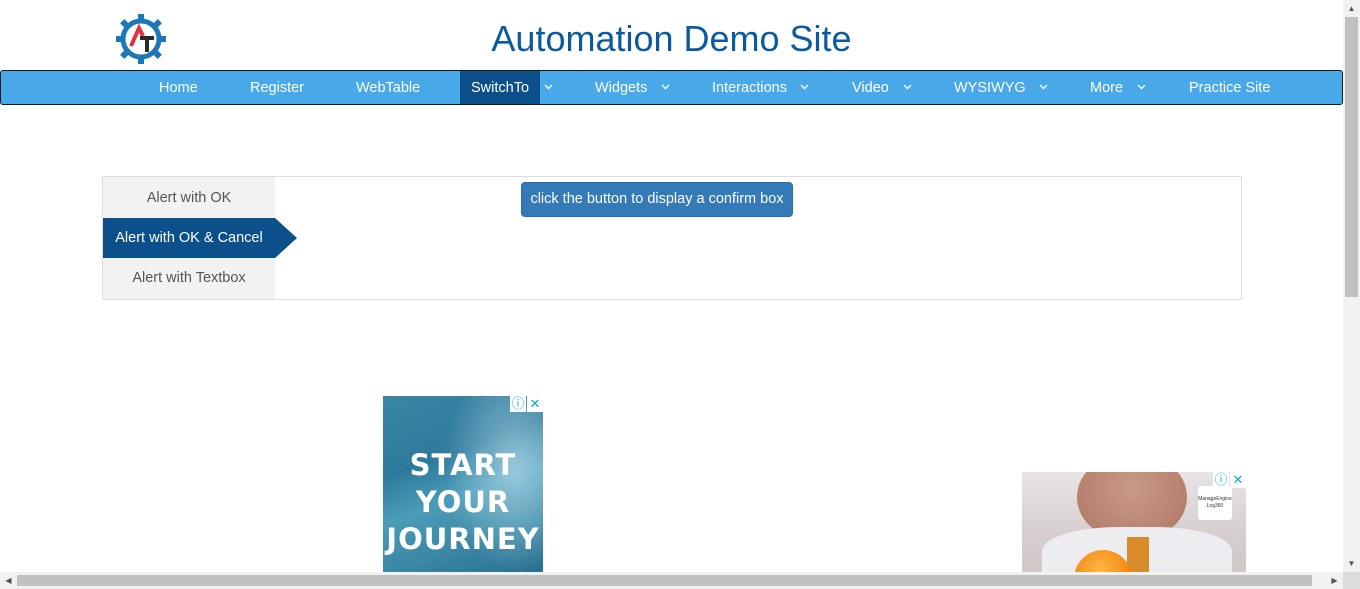  Describe the element at coordinates (1215, 503) in the screenshot. I see `ad-brand-badge: ManageEngine Log360` at that location.